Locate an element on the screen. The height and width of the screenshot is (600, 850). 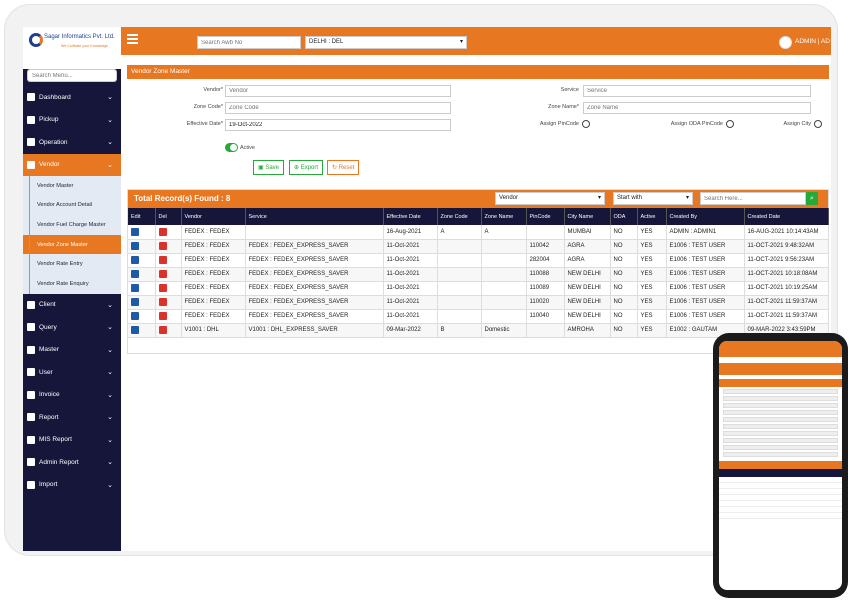
sidebar-item-admin-report: Admin Report ⌄ is located at coordinates (72, 462).